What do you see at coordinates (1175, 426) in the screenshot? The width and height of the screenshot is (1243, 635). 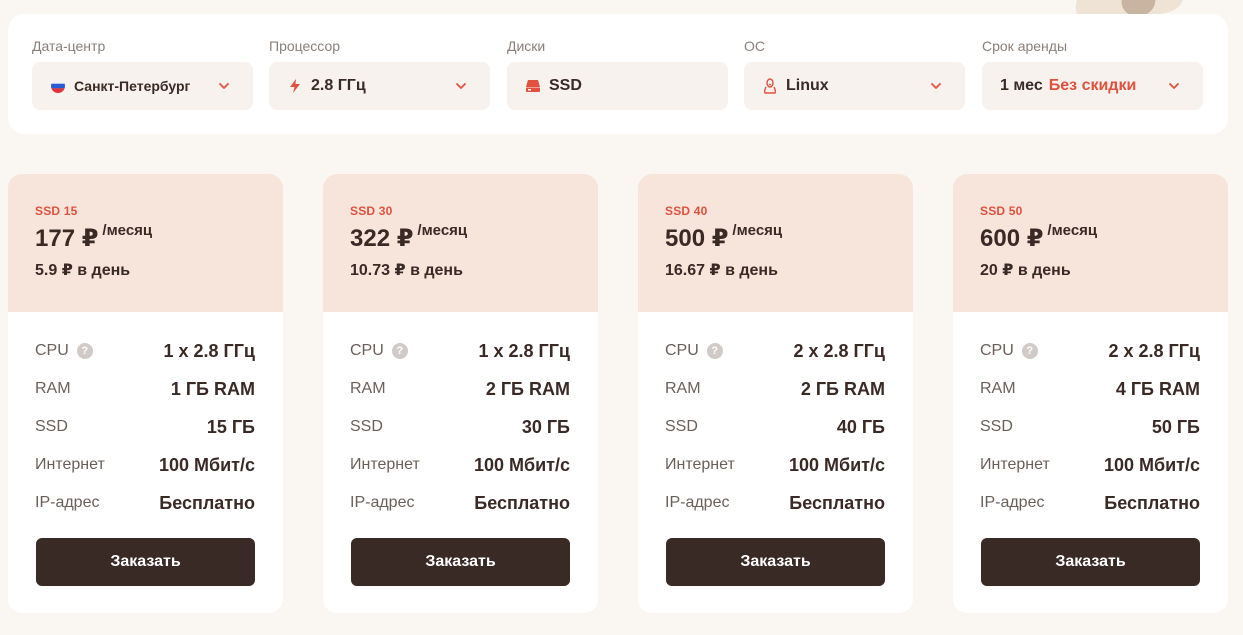 I see `spec-value: 50 ГБ` at bounding box center [1175, 426].